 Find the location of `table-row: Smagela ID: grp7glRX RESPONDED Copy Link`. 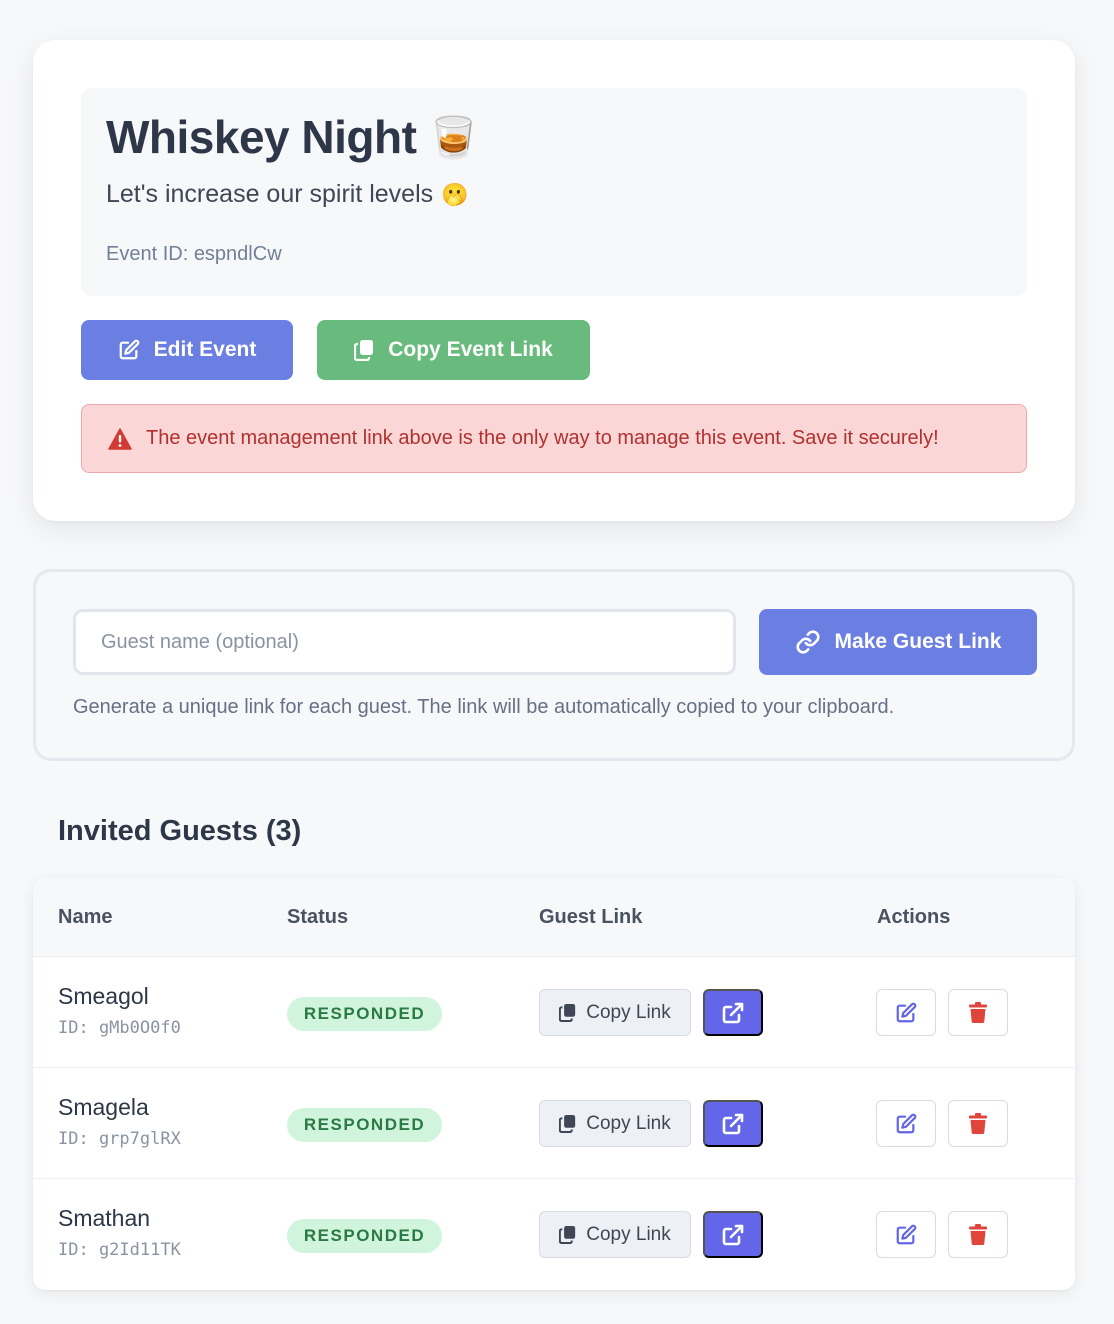

table-row: Smagela ID: grp7glRX RESPONDED Copy Link is located at coordinates (554, 1123).